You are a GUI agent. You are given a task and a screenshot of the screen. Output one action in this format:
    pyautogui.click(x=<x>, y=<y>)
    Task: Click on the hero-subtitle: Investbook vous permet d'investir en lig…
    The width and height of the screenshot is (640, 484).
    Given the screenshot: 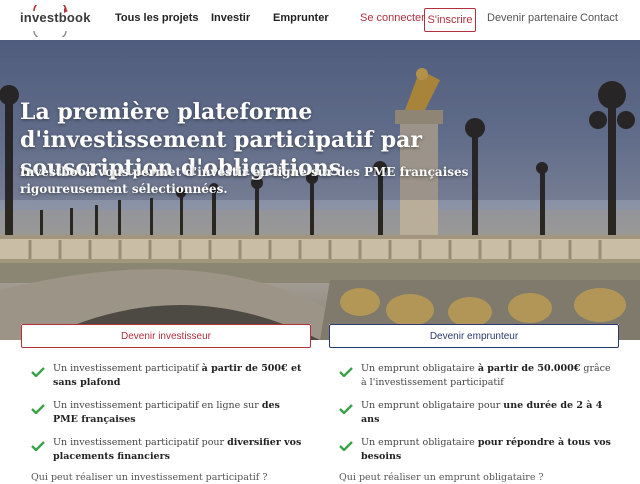 What is the action you would take?
    pyautogui.click(x=244, y=180)
    